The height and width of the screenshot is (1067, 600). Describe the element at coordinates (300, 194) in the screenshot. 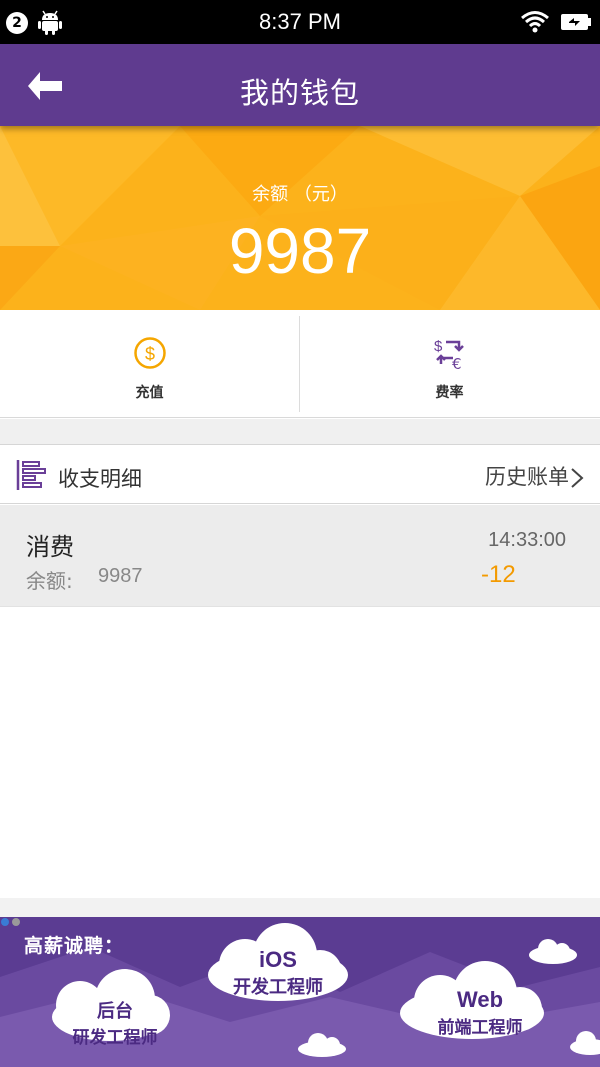

I see `balance-label: 余额 （元）` at that location.